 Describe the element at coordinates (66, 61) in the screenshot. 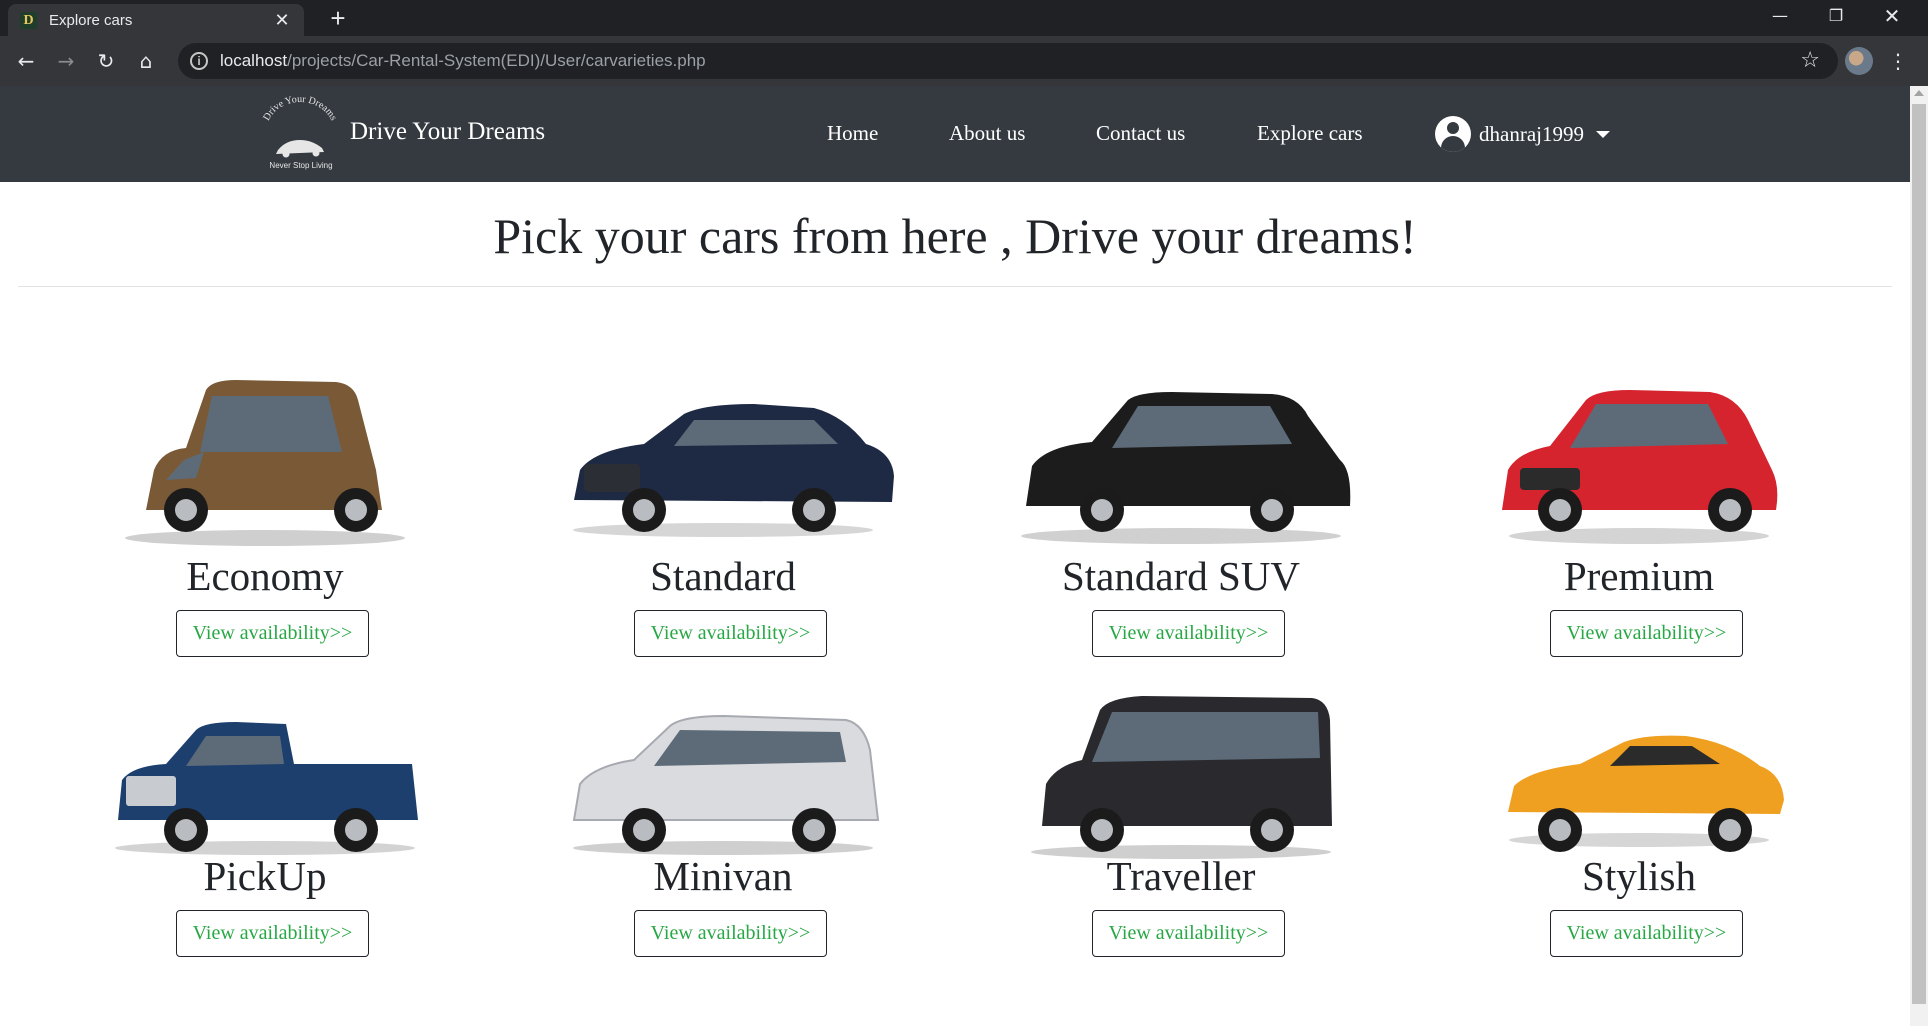

I see `forward-icon: →` at that location.